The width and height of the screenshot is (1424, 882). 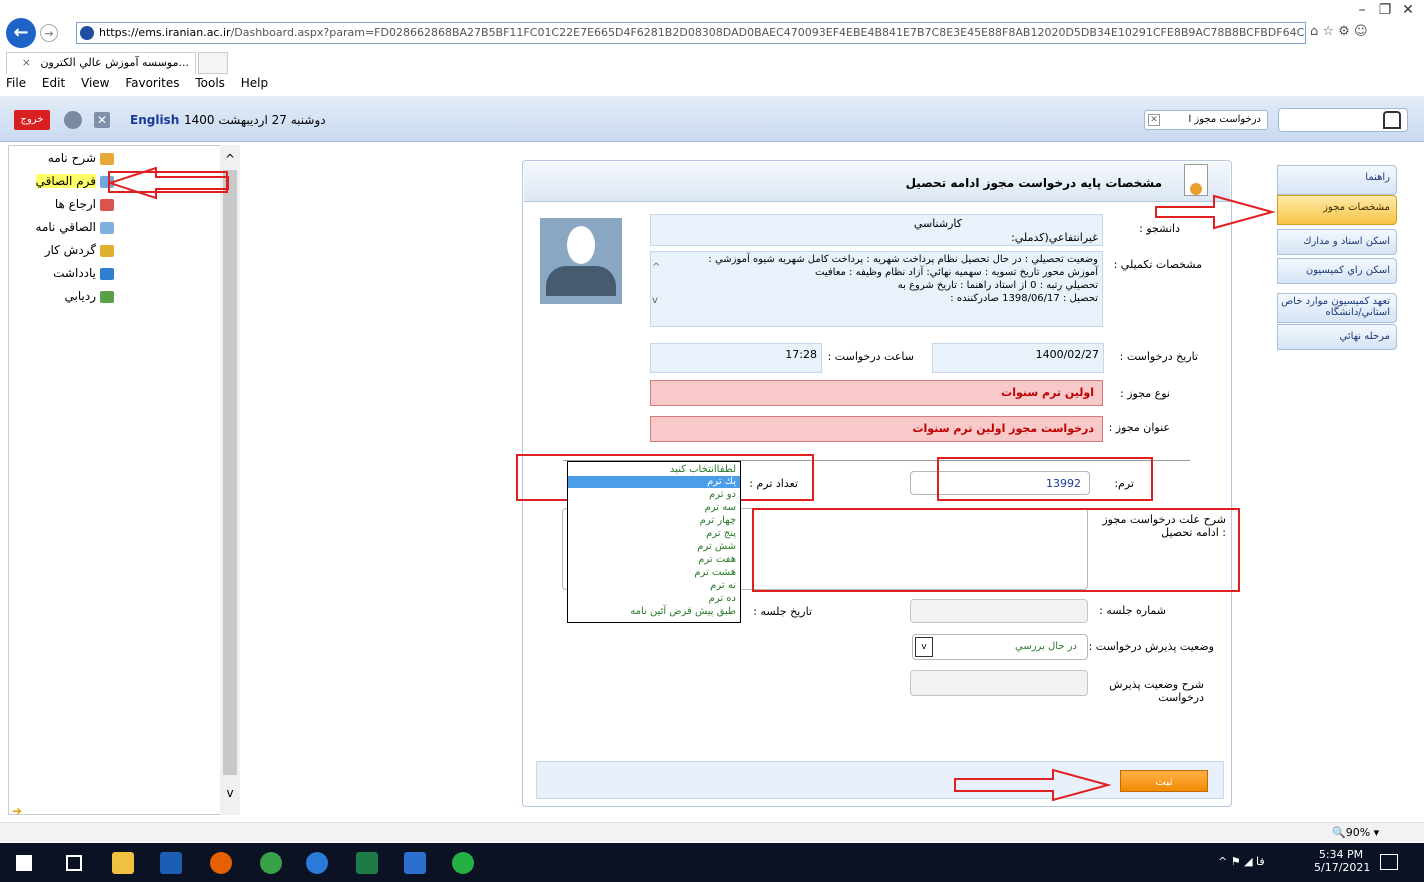 What do you see at coordinates (74, 863) in the screenshot?
I see `task-view-icon` at bounding box center [74, 863].